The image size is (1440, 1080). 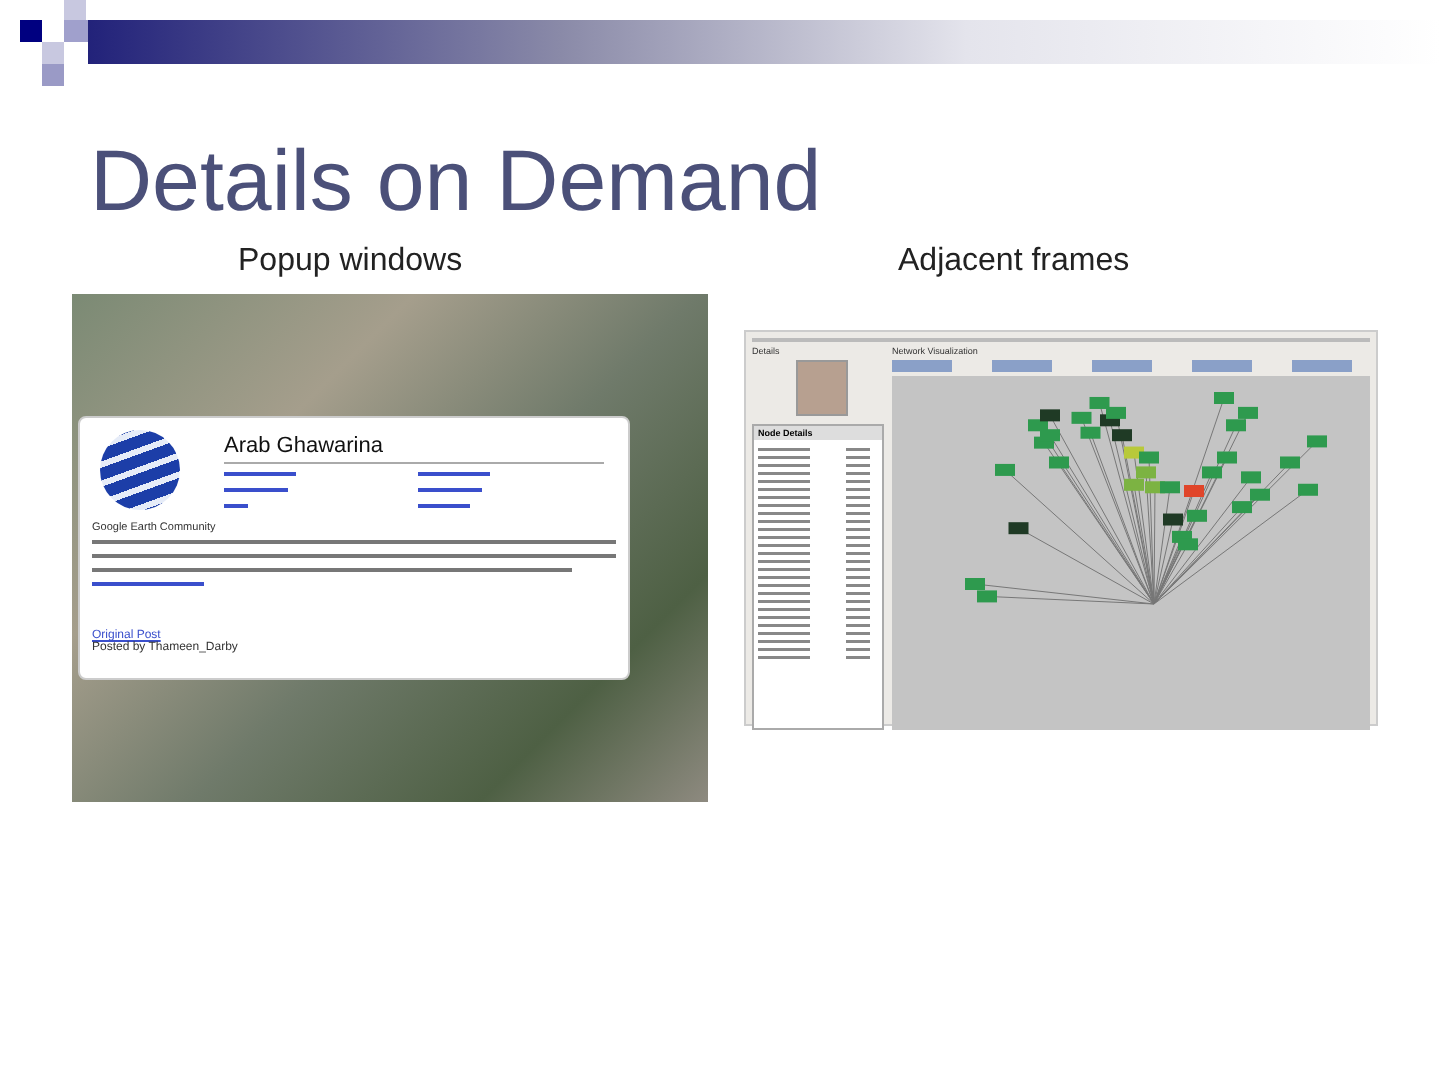 What do you see at coordinates (140, 470) in the screenshot?
I see `globe-icon` at bounding box center [140, 470].